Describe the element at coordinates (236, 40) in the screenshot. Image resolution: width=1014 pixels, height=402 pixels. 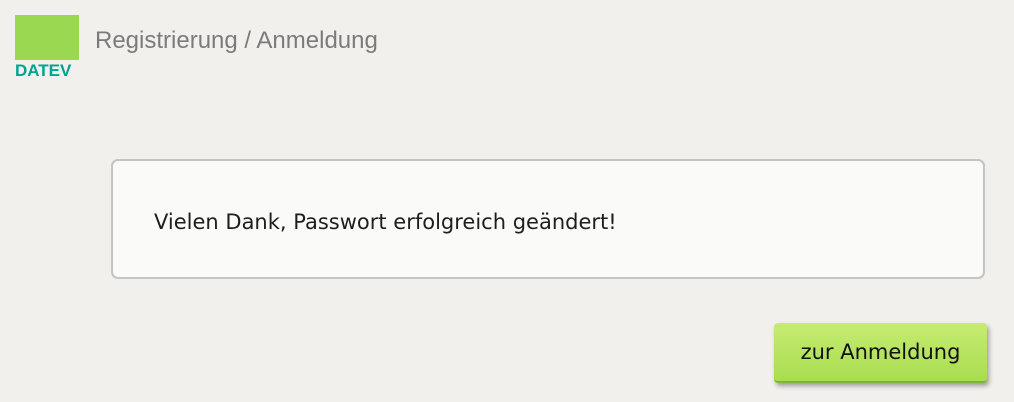
I see `page-title: Registrierung / Anmeldung` at that location.